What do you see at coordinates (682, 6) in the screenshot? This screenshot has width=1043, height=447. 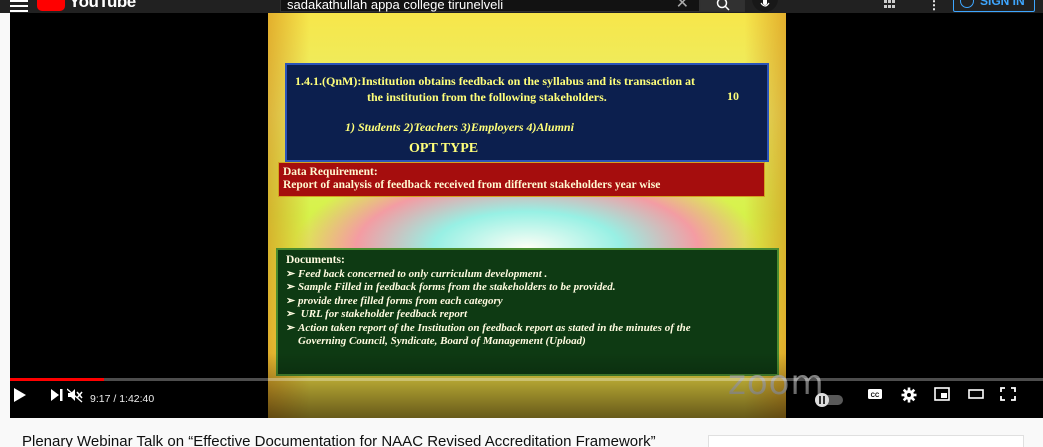 I see `clear-search-icon: ✕` at bounding box center [682, 6].